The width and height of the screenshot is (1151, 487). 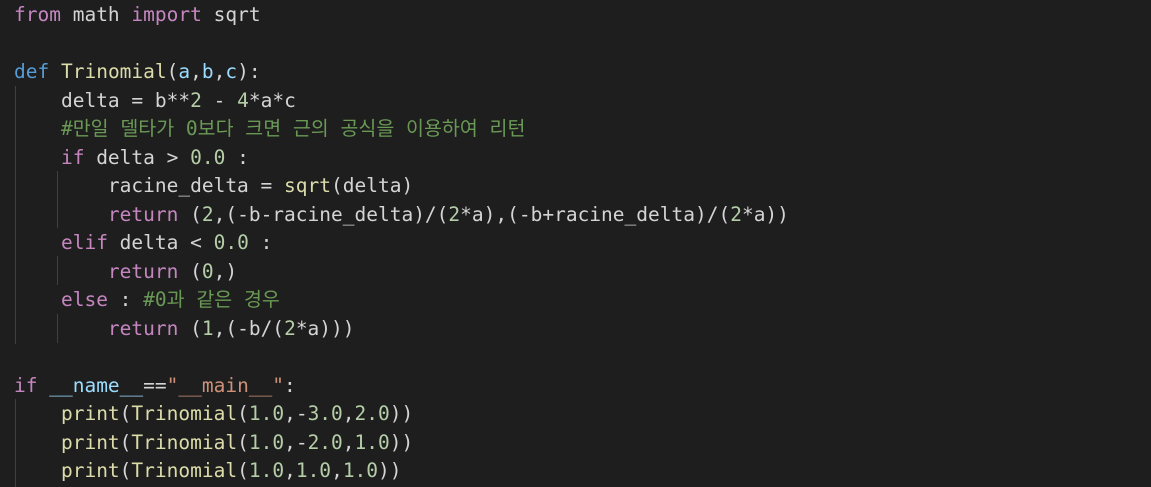 I want to click on code-line: #만일 델타가 0보다 크면 근의 공식을 이용하여 리턴, so click(x=269, y=129).